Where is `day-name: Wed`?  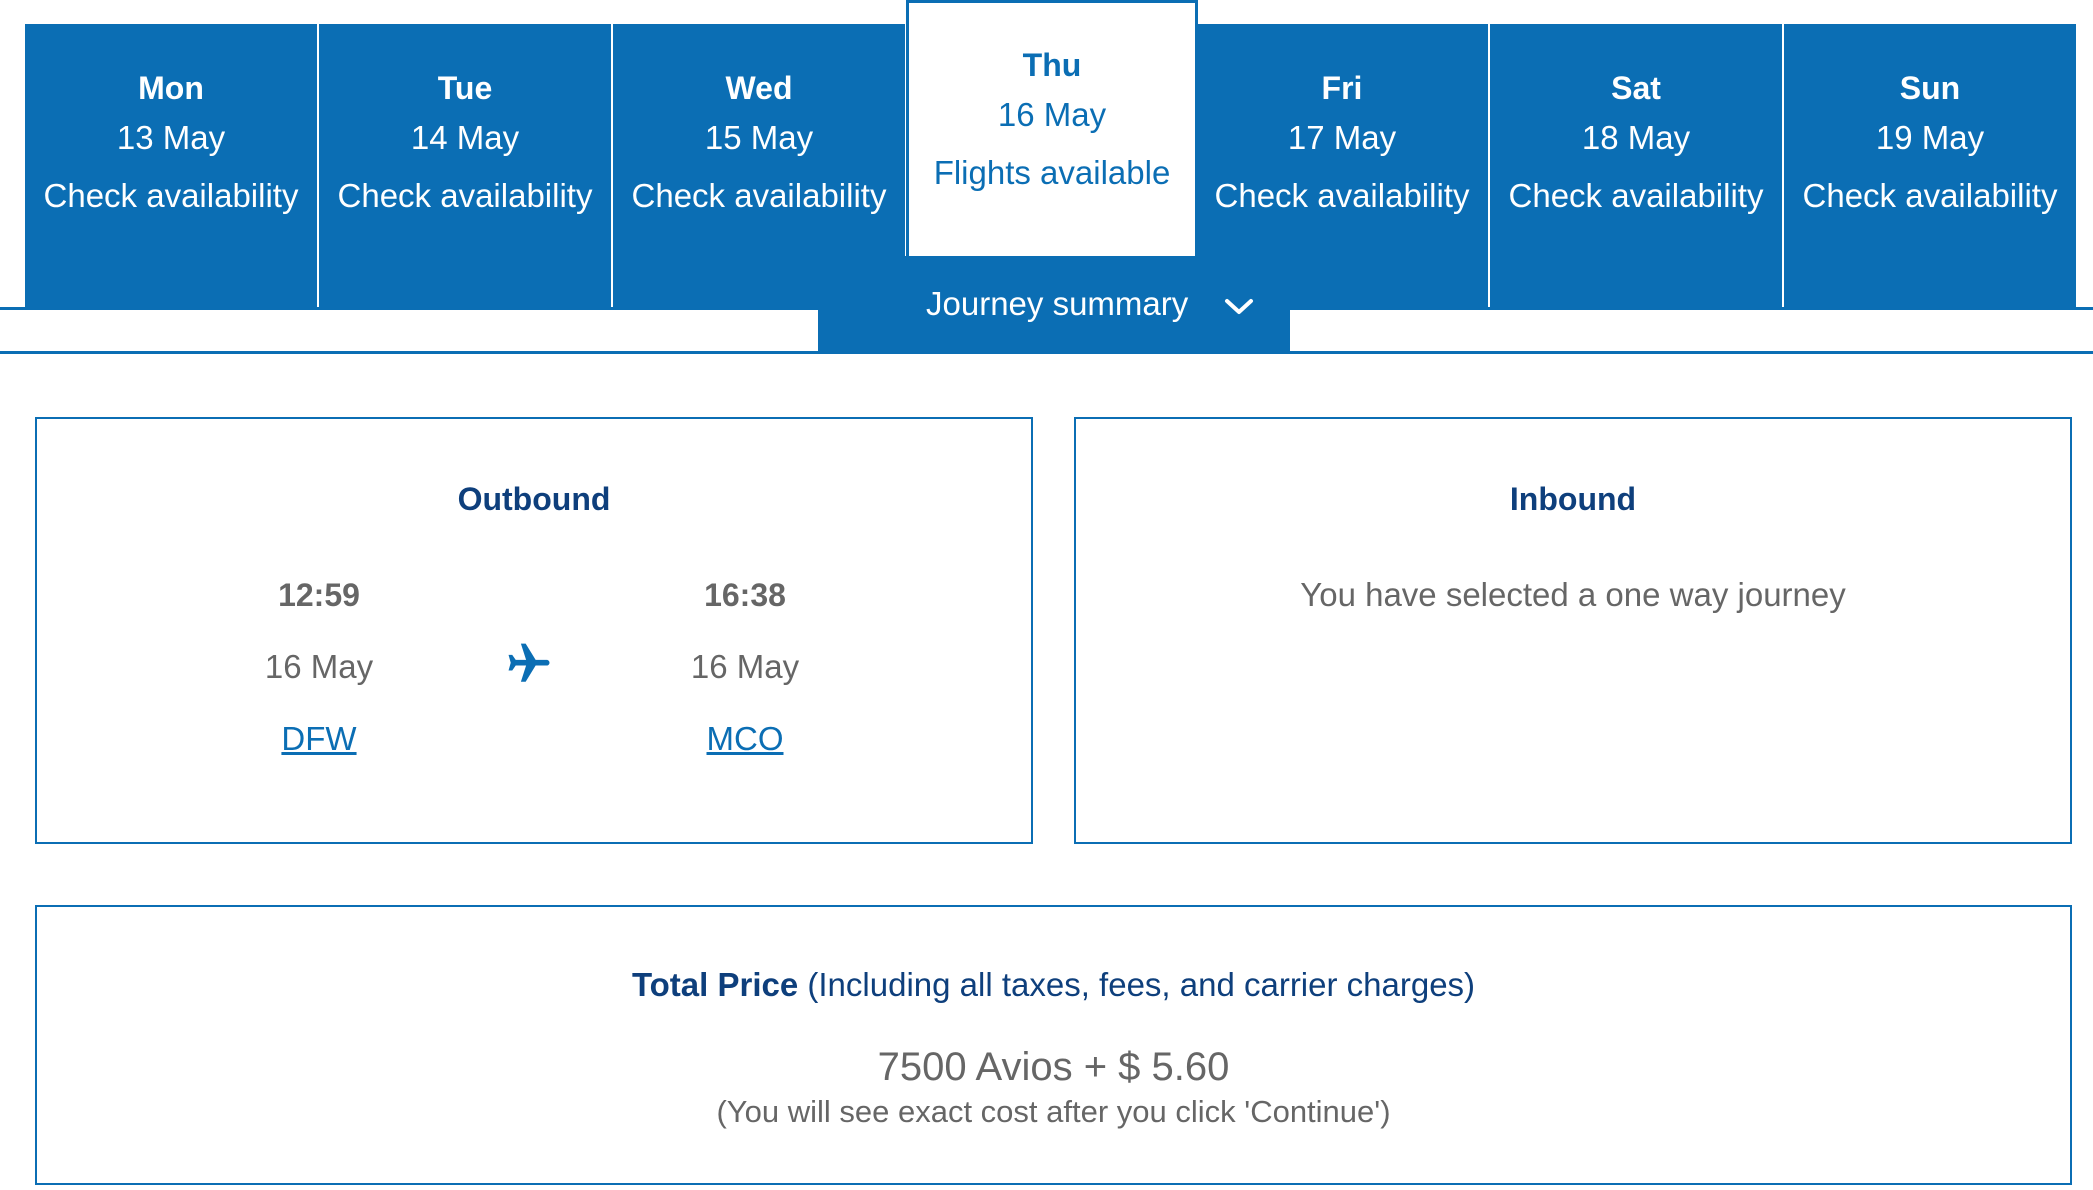 day-name: Wed is located at coordinates (759, 88).